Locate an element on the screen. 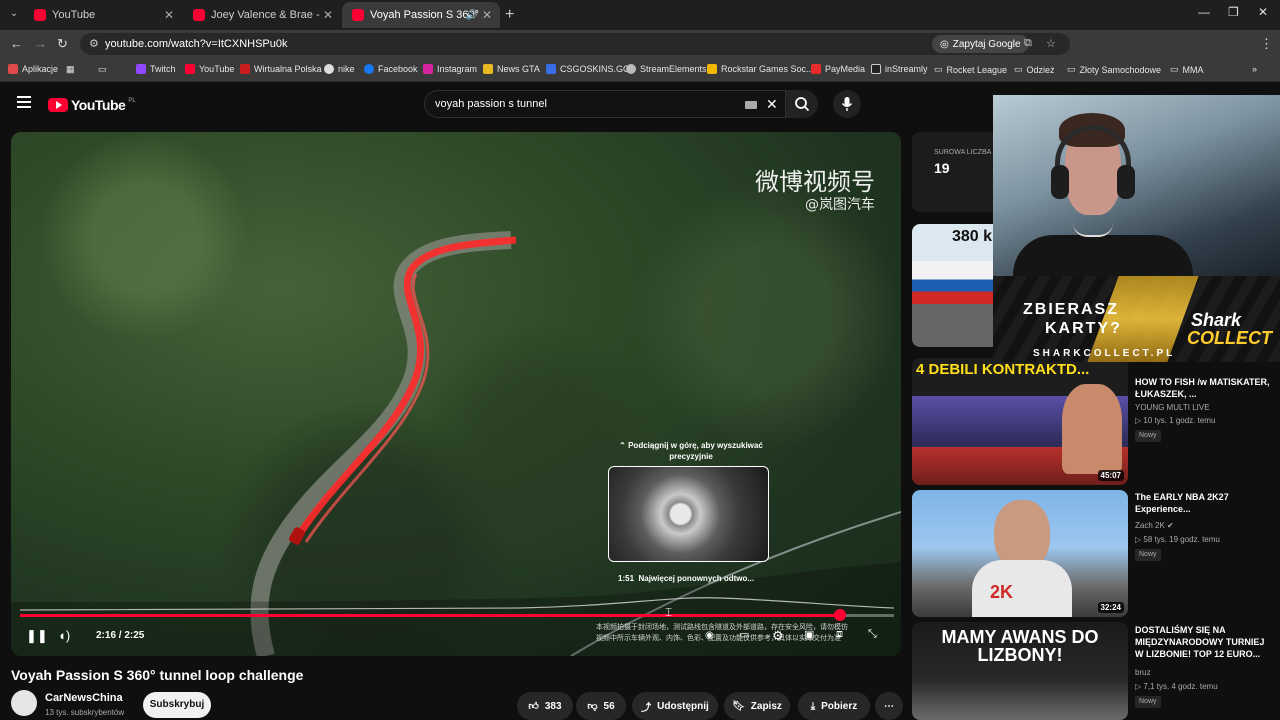  voice-search-button is located at coordinates (847, 104).